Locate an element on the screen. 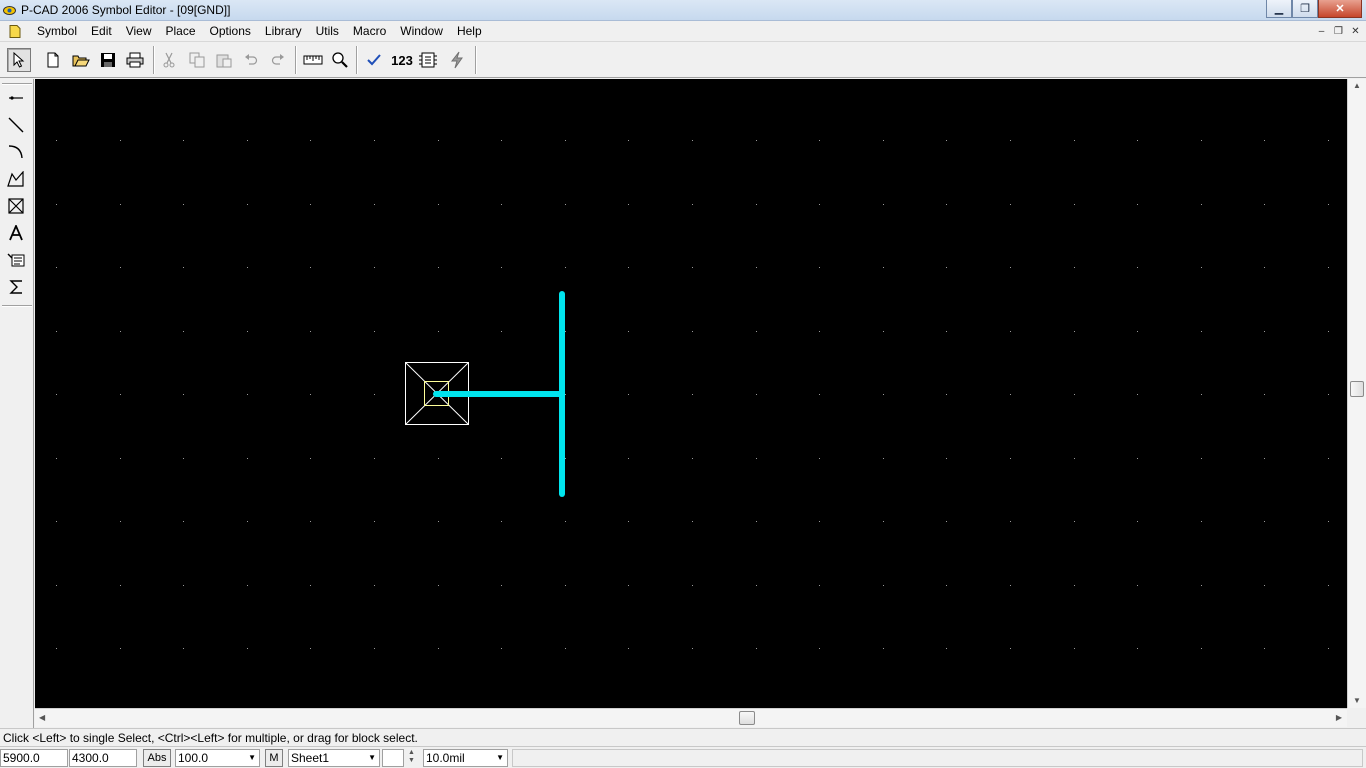 This screenshot has width=1366, height=768. validate-button is located at coordinates (374, 60).